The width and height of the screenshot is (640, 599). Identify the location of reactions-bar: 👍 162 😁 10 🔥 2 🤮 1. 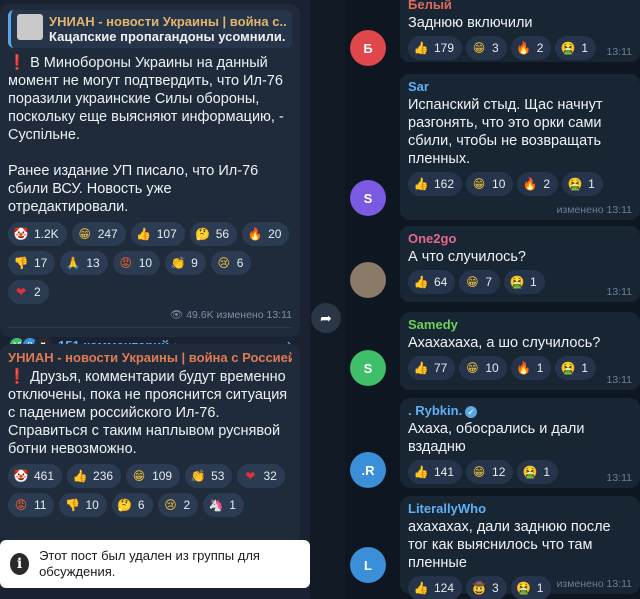
(520, 184).